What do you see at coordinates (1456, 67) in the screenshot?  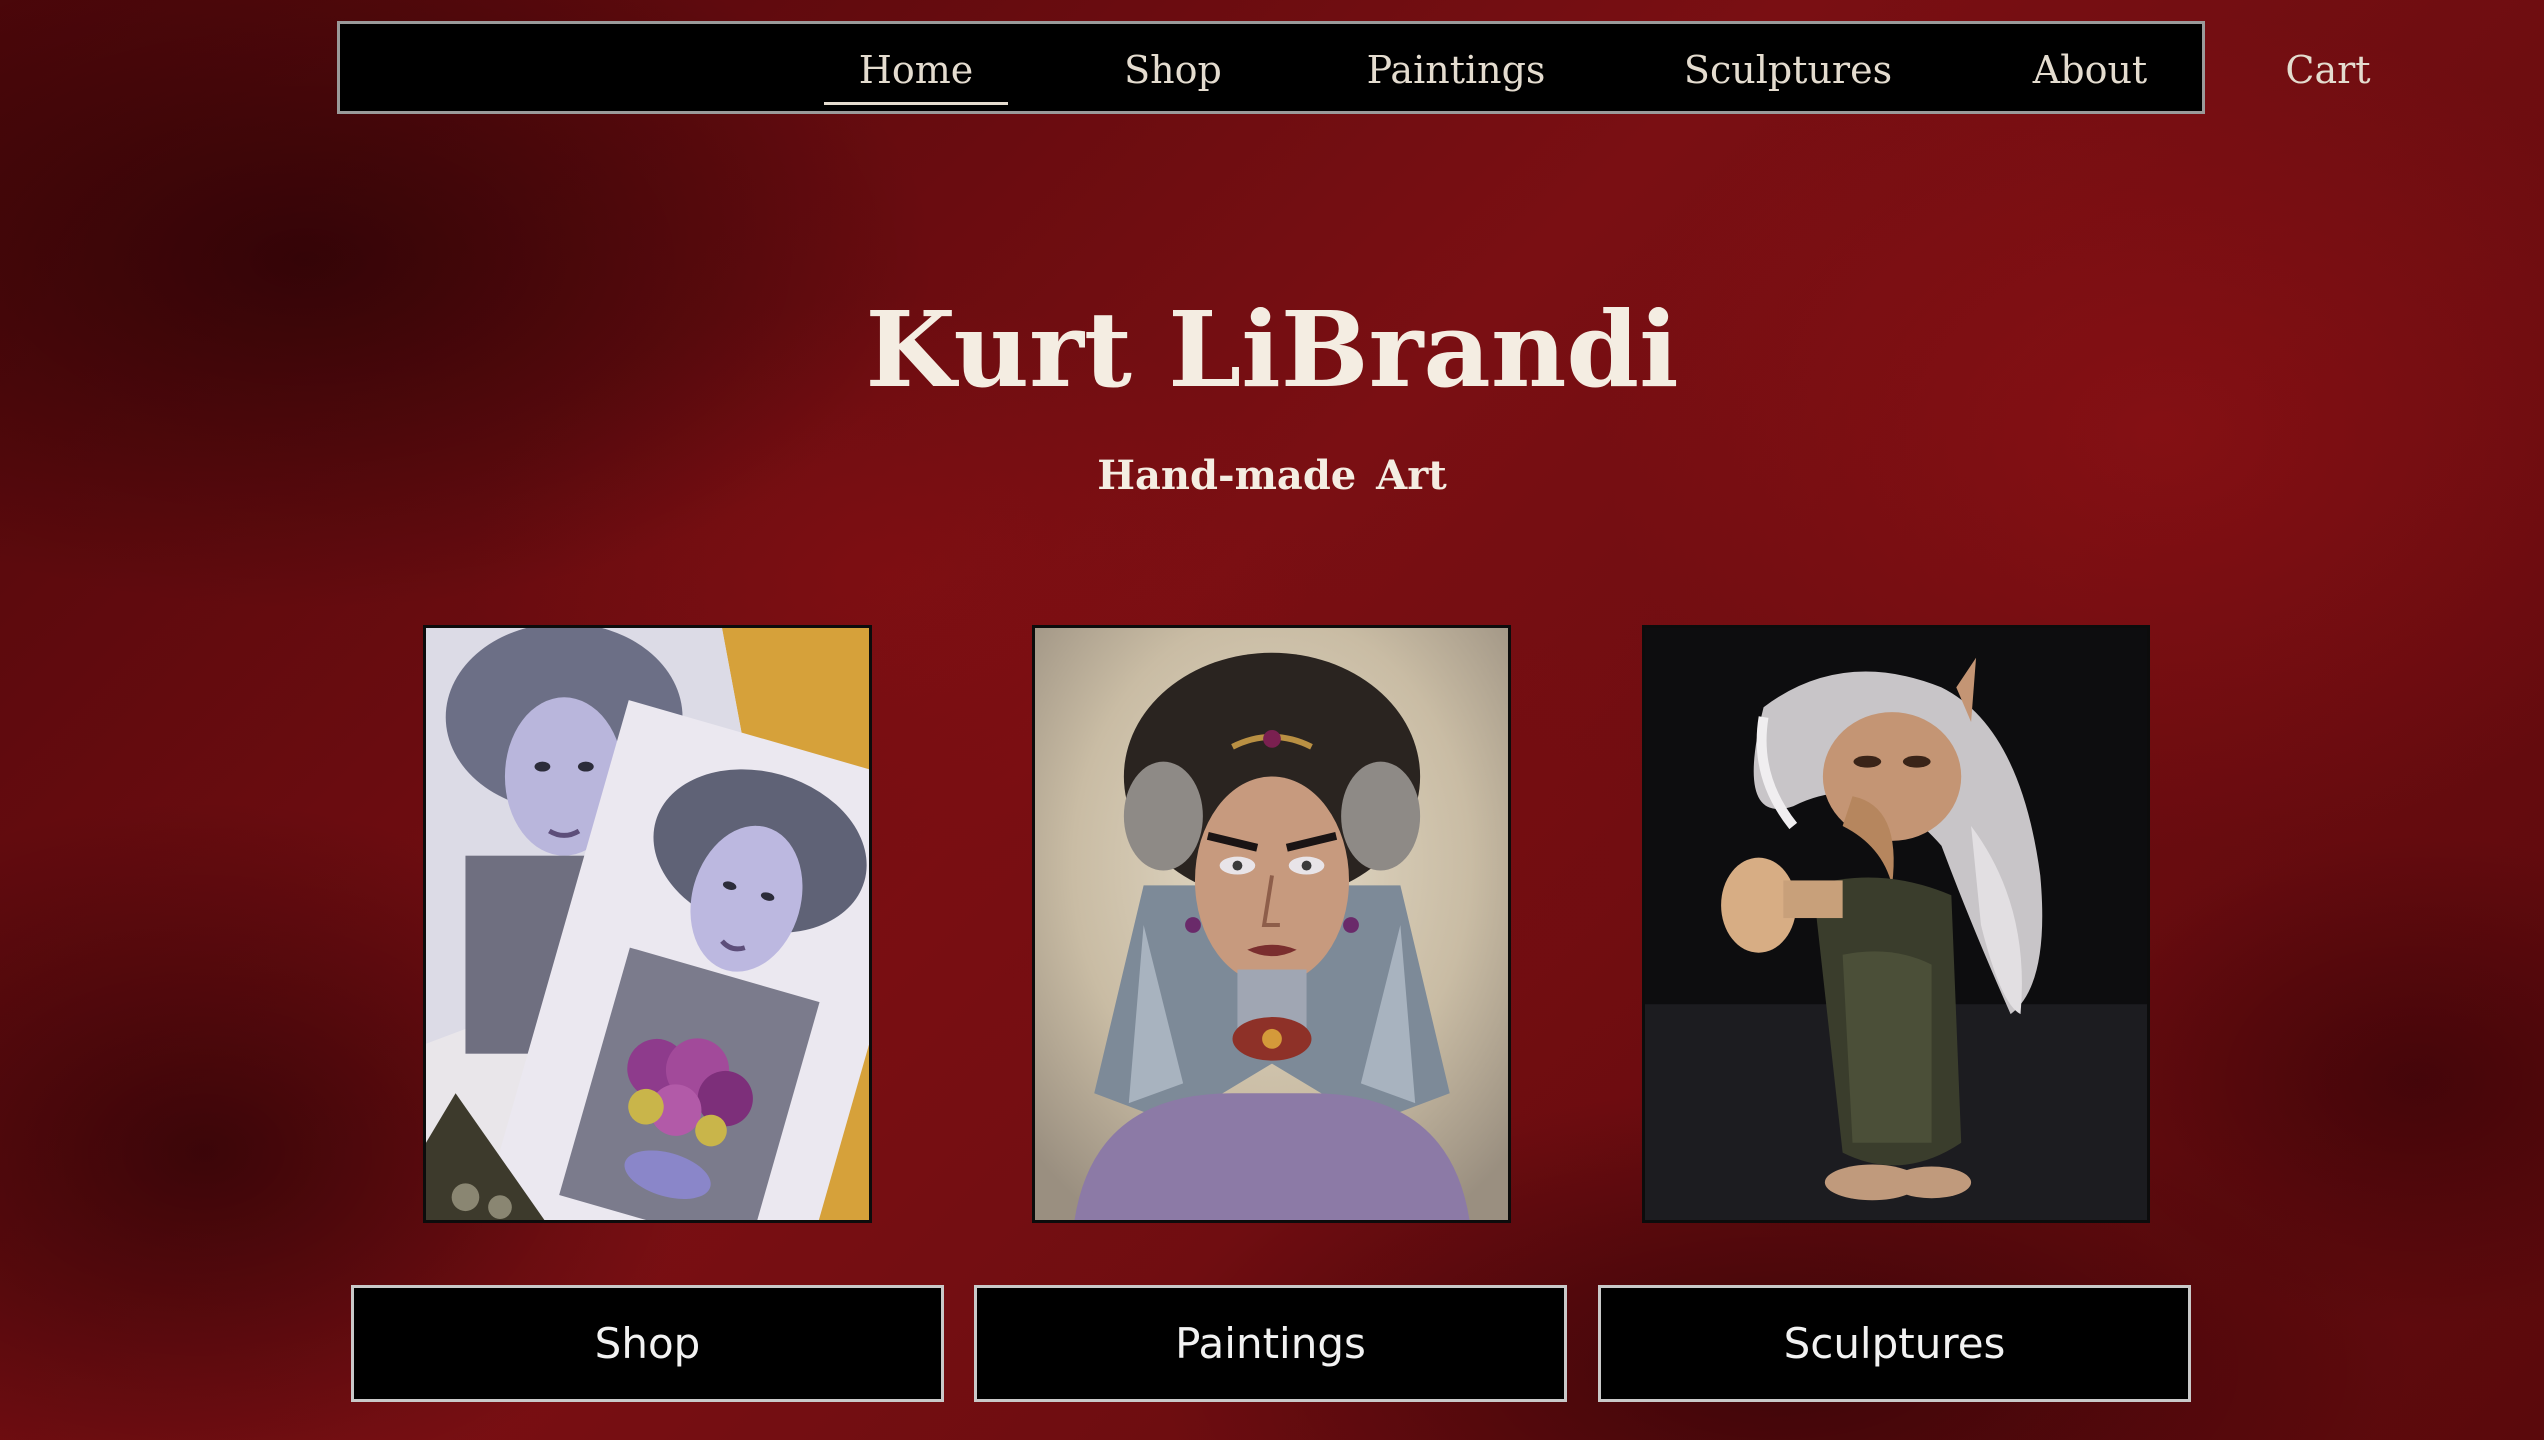 I see `nav-paintings-link: Paintings` at bounding box center [1456, 67].